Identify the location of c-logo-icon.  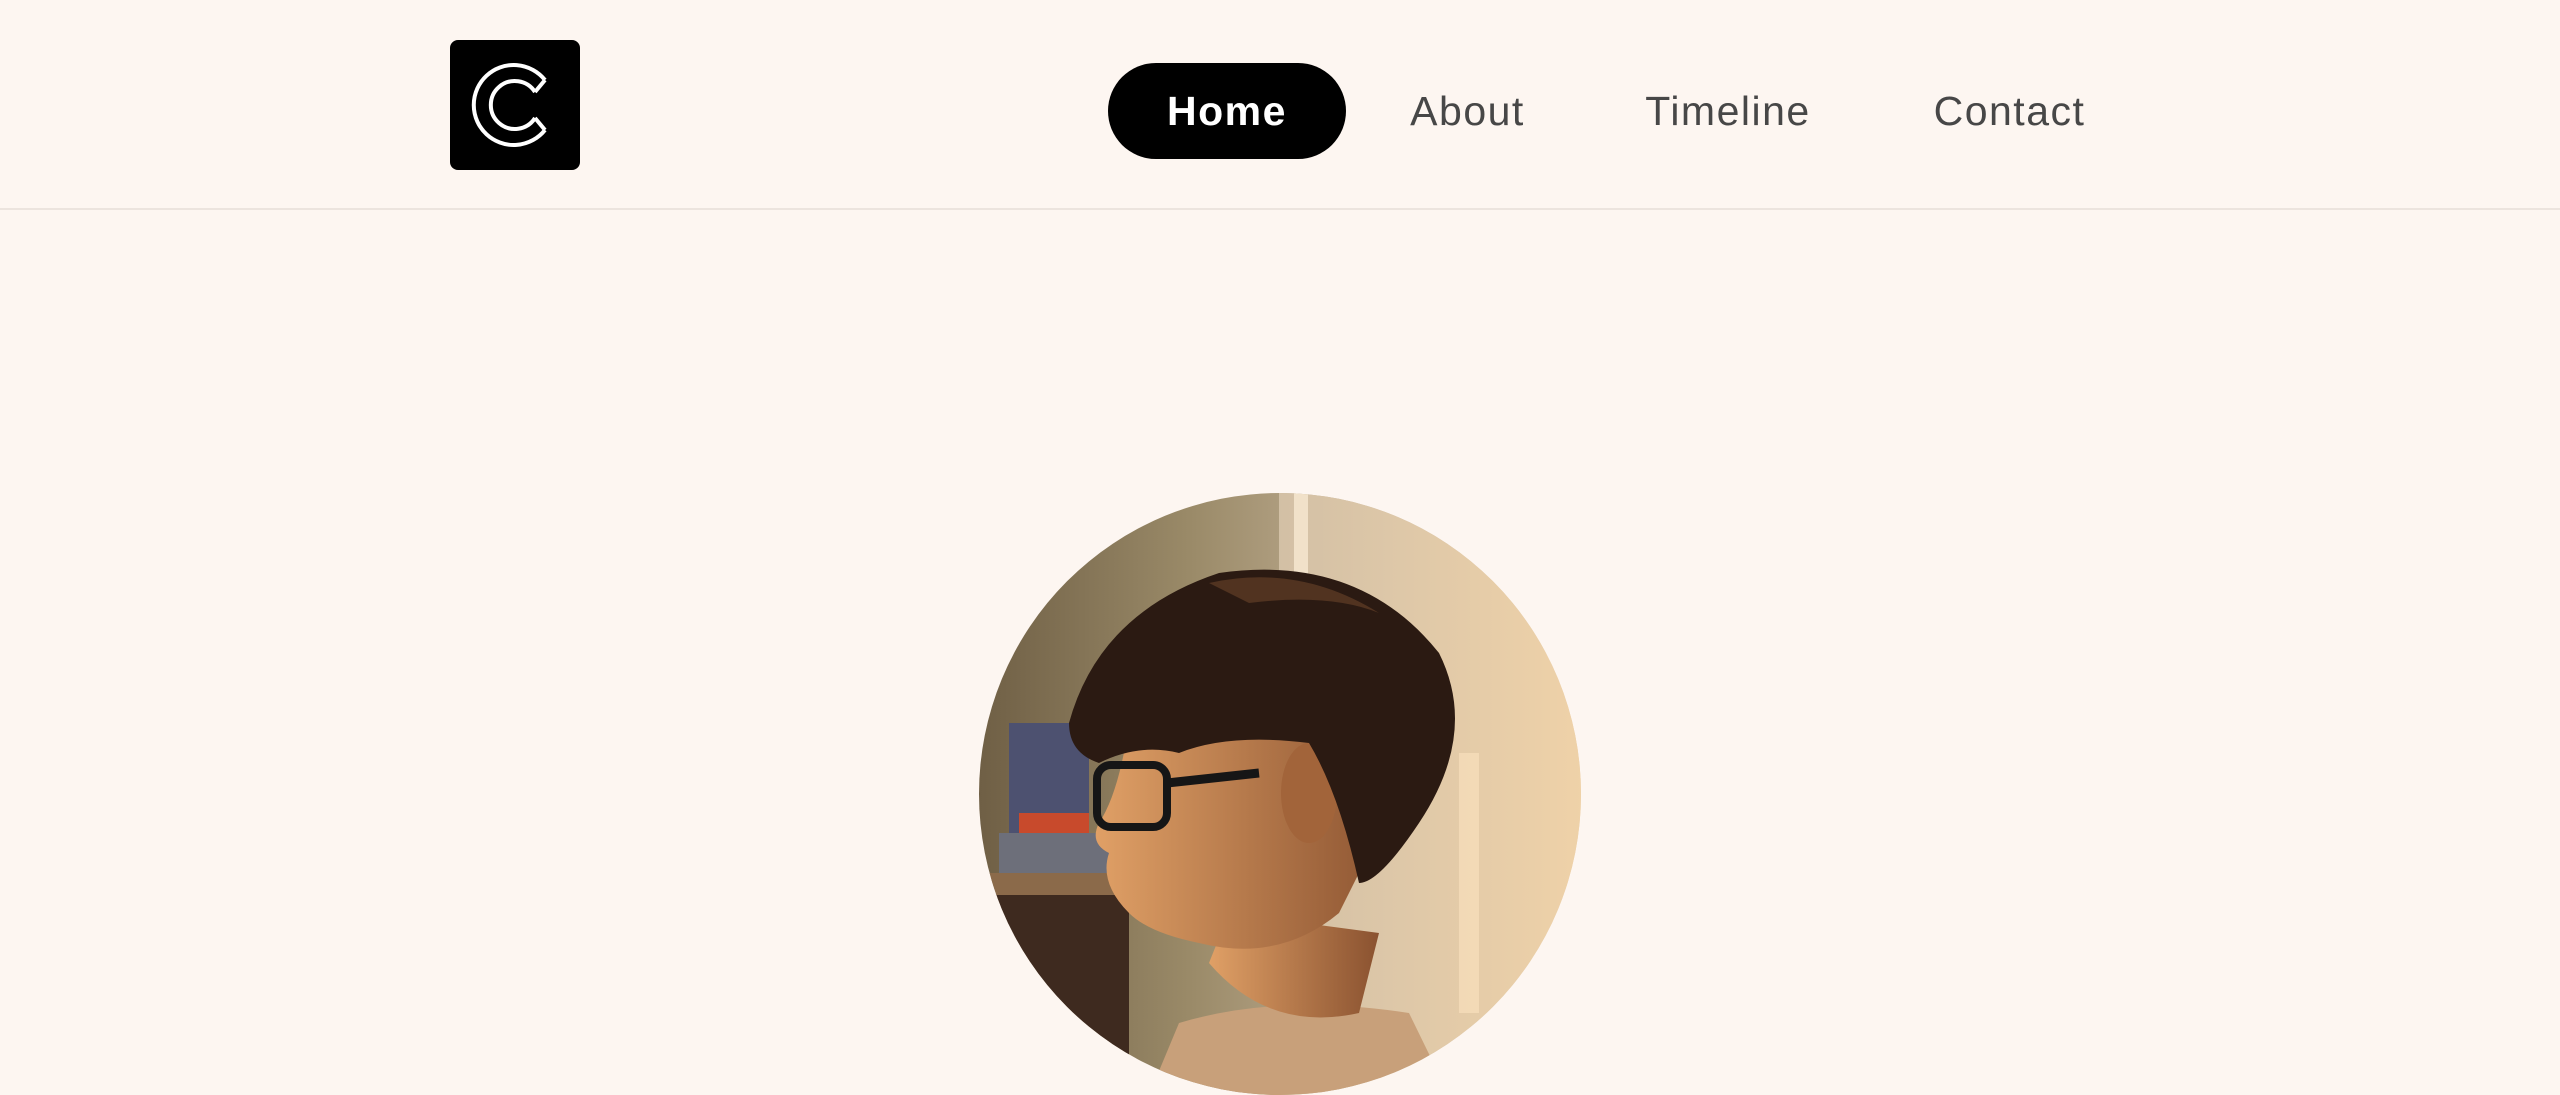
(509, 105).